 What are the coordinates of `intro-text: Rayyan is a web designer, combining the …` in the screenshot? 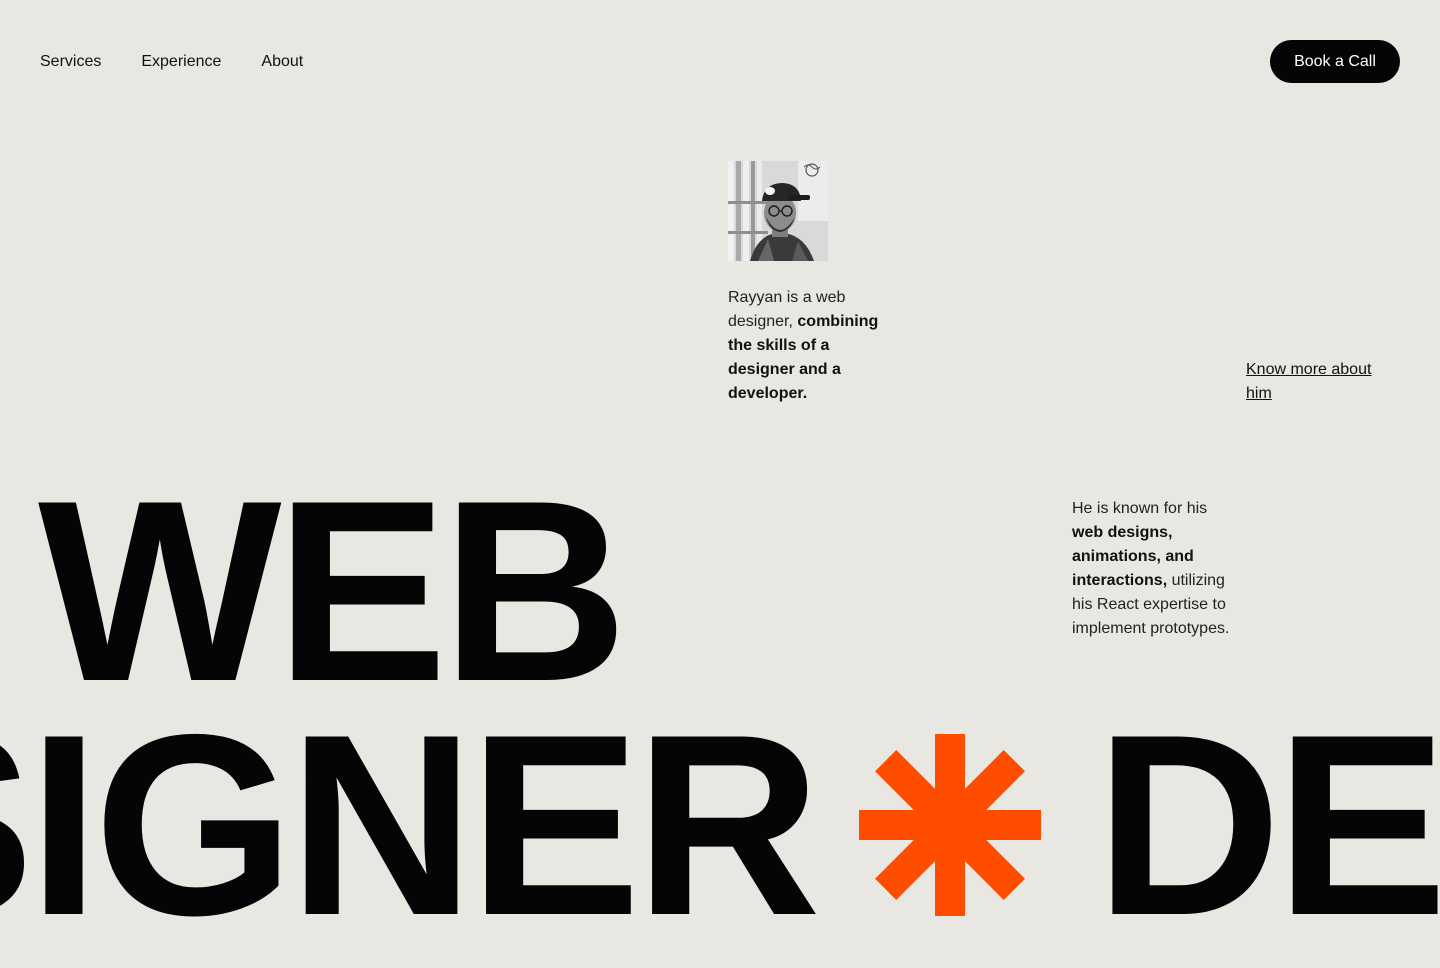 It's located at (808, 346).